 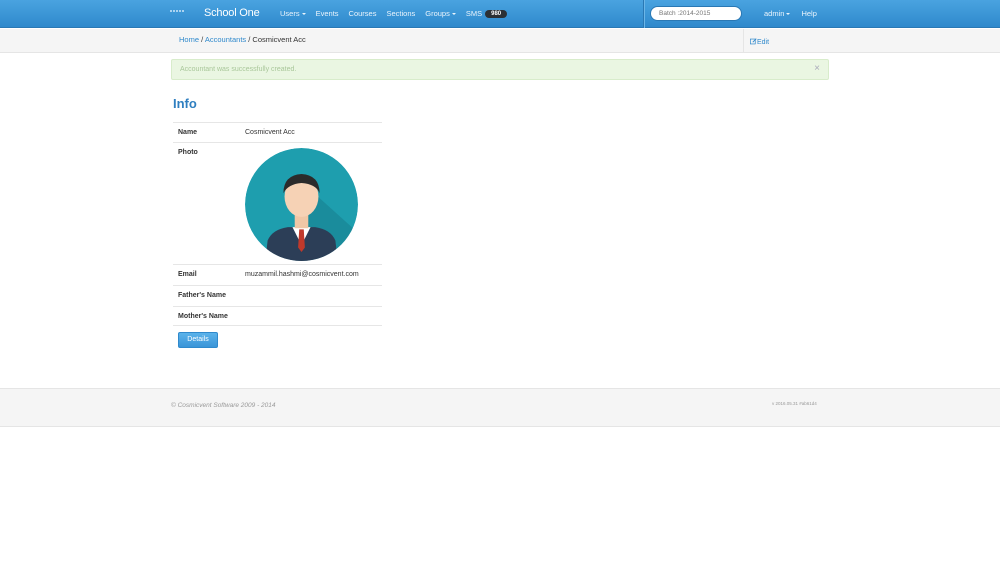 What do you see at coordinates (743, 41) in the screenshot?
I see `subbar-divider` at bounding box center [743, 41].